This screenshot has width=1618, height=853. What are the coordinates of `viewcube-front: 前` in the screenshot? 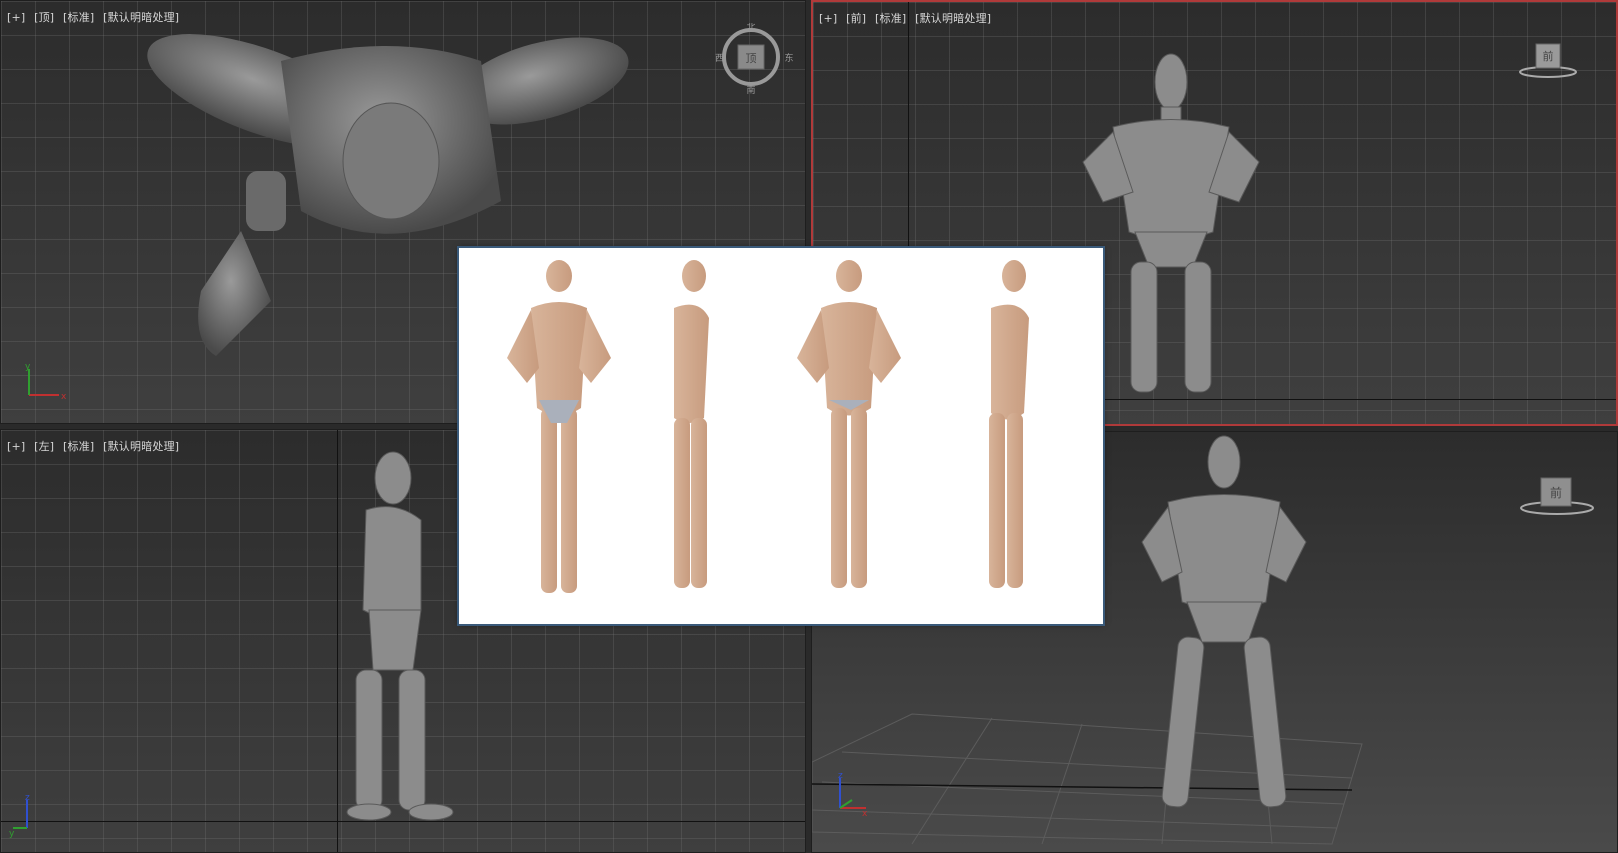 It's located at (1548, 60).